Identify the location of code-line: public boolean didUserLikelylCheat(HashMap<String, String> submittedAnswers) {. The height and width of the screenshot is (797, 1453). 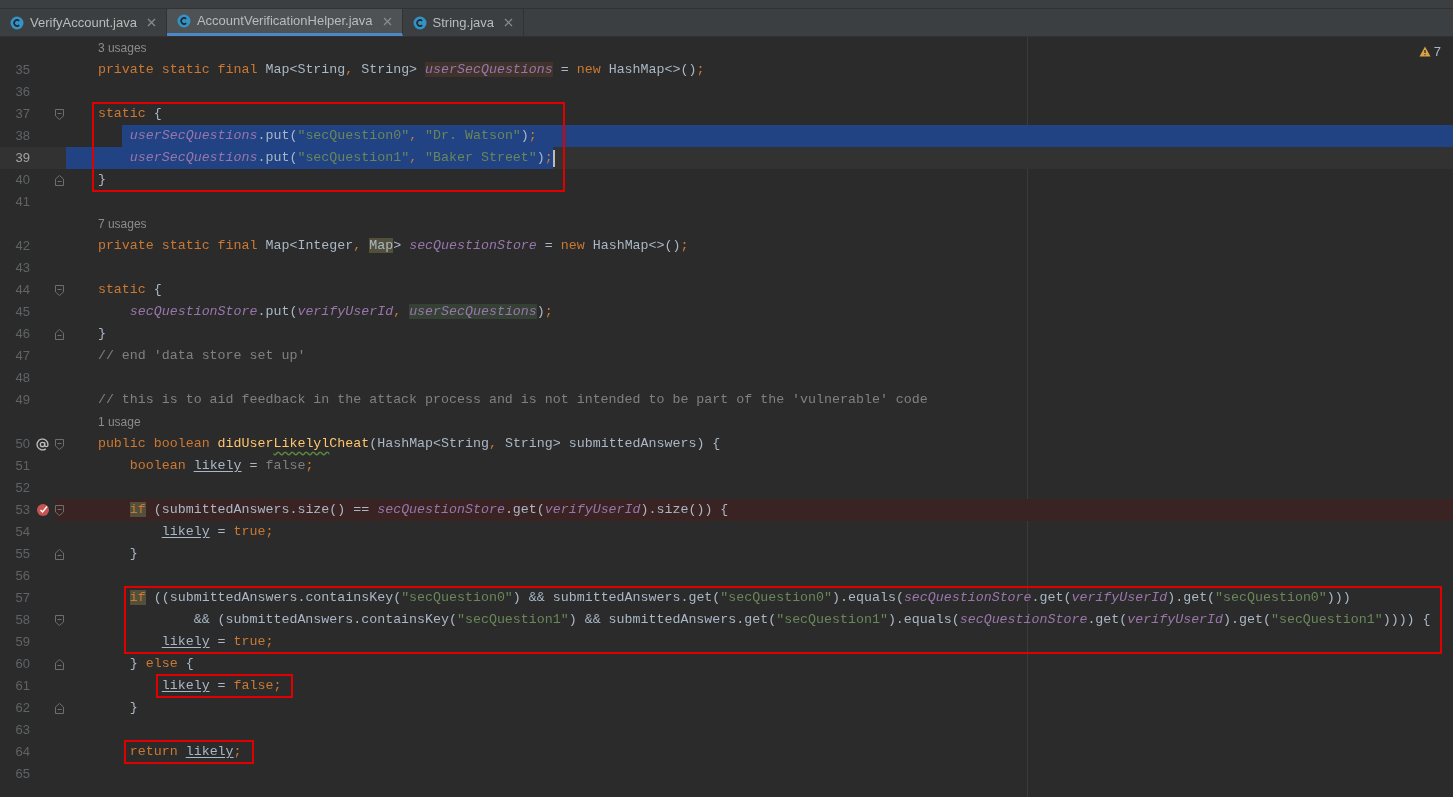
(409, 444).